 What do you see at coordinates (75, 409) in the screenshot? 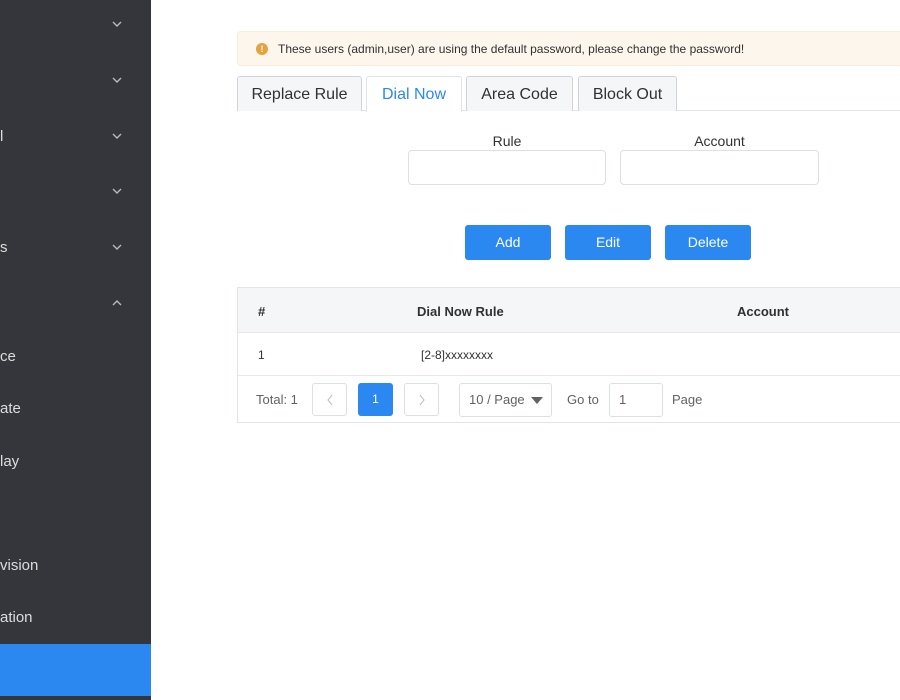
I see `sidebar-subitem-2: ate` at bounding box center [75, 409].